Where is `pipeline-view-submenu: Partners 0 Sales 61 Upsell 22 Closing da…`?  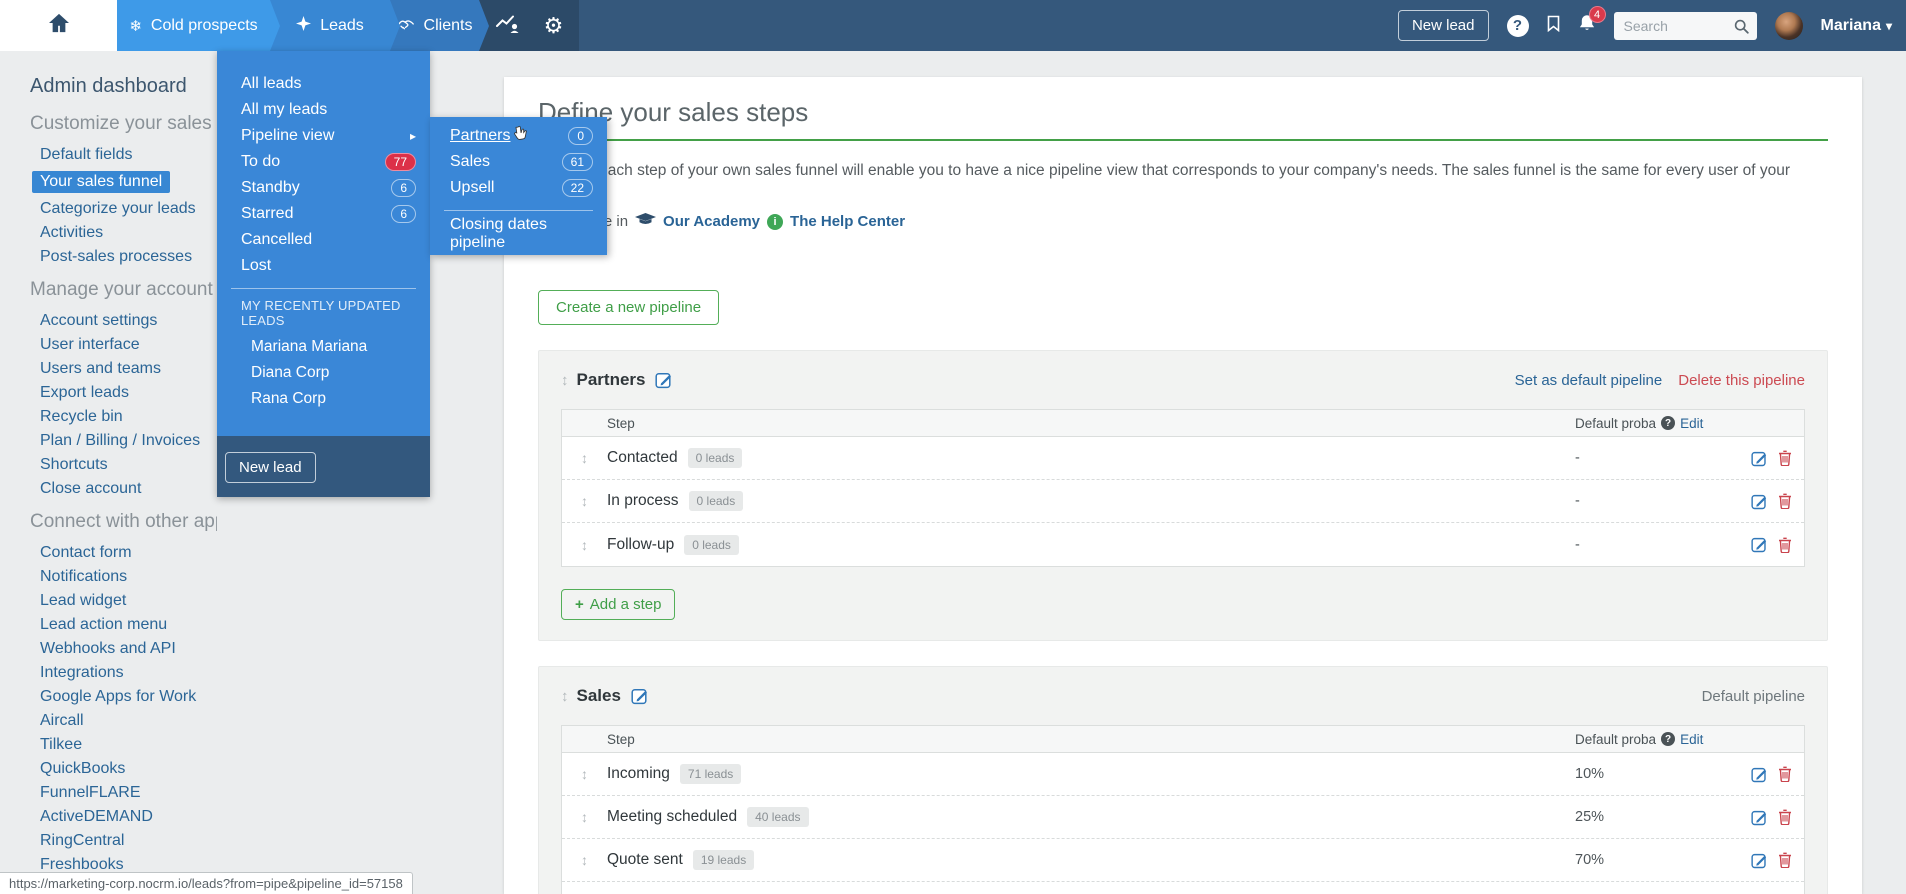 pipeline-view-submenu: Partners 0 Sales 61 Upsell 22 Closing da… is located at coordinates (518, 186).